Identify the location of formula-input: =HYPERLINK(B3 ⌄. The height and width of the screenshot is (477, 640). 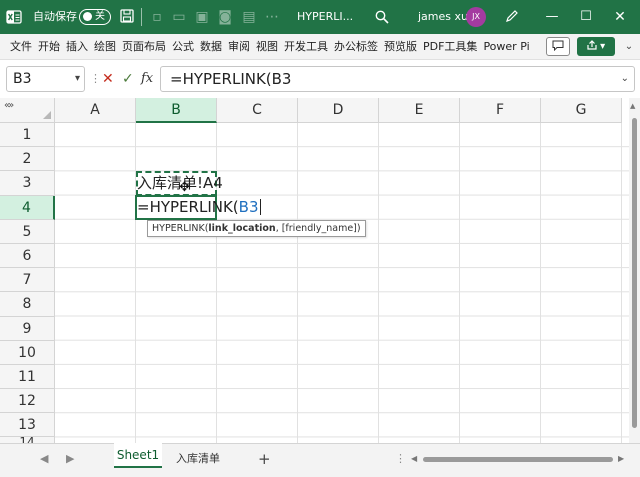
(397, 79).